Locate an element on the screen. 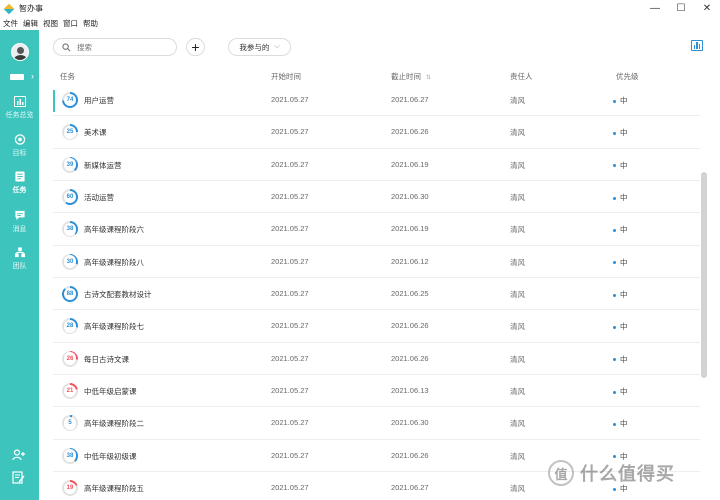  progress-value: 38 is located at coordinates (70, 229).